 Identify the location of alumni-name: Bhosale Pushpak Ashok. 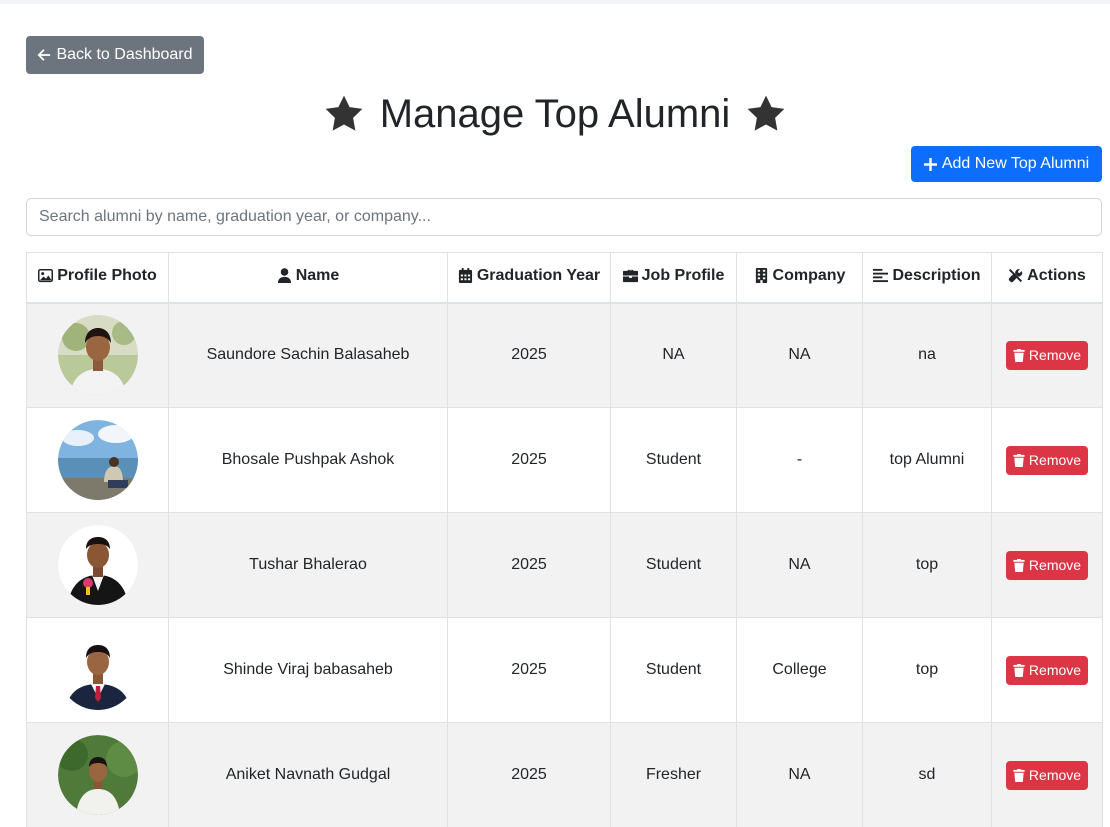
(308, 460).